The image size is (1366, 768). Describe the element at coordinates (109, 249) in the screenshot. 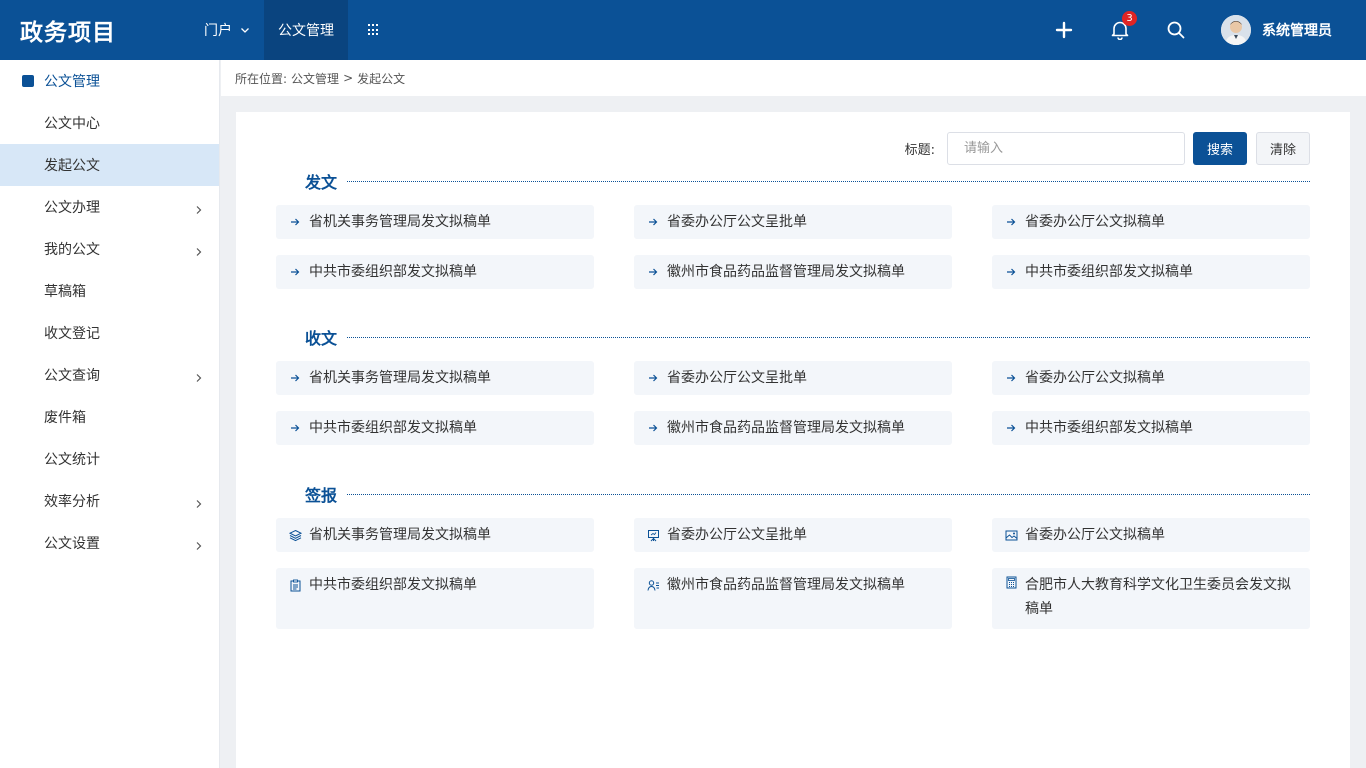

I see `sidebar-item: 我的公文` at that location.